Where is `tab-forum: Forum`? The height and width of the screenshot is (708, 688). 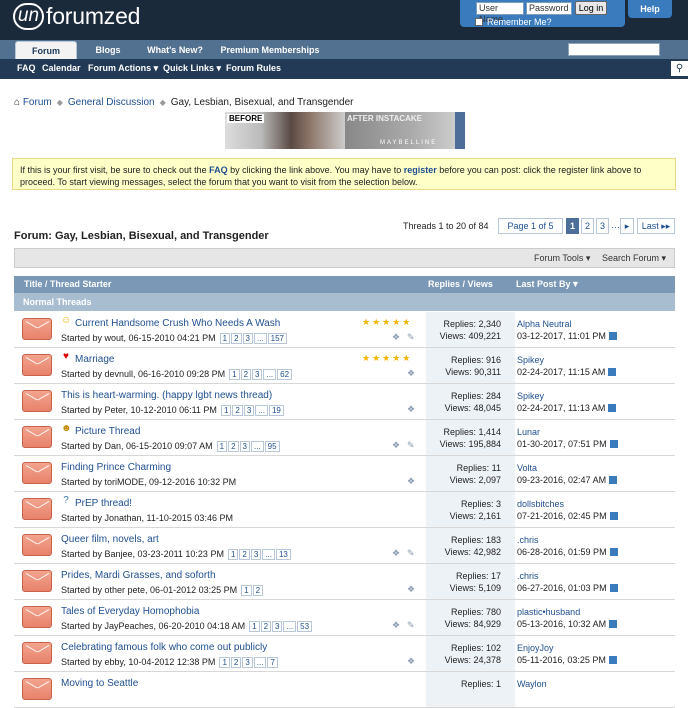 tab-forum: Forum is located at coordinates (46, 50).